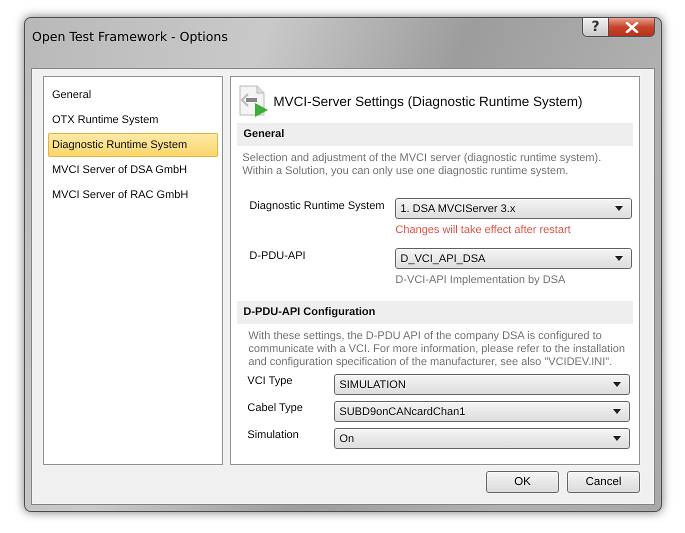 This screenshot has width=685, height=533. Describe the element at coordinates (253, 101) in the screenshot. I see `file-play-icon` at that location.